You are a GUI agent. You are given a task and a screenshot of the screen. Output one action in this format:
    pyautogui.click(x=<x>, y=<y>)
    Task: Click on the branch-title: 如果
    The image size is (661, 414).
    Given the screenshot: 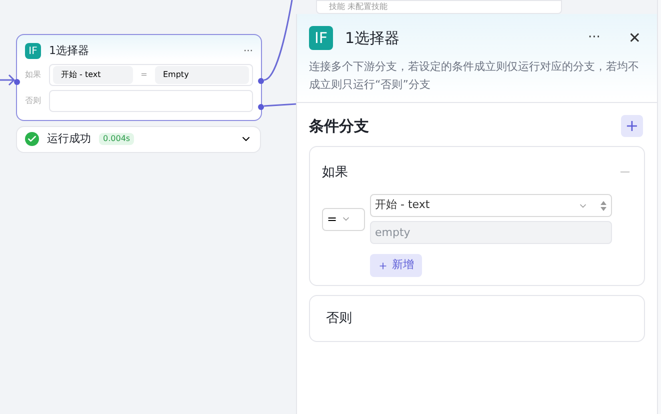 What is the action you would take?
    pyautogui.click(x=335, y=173)
    